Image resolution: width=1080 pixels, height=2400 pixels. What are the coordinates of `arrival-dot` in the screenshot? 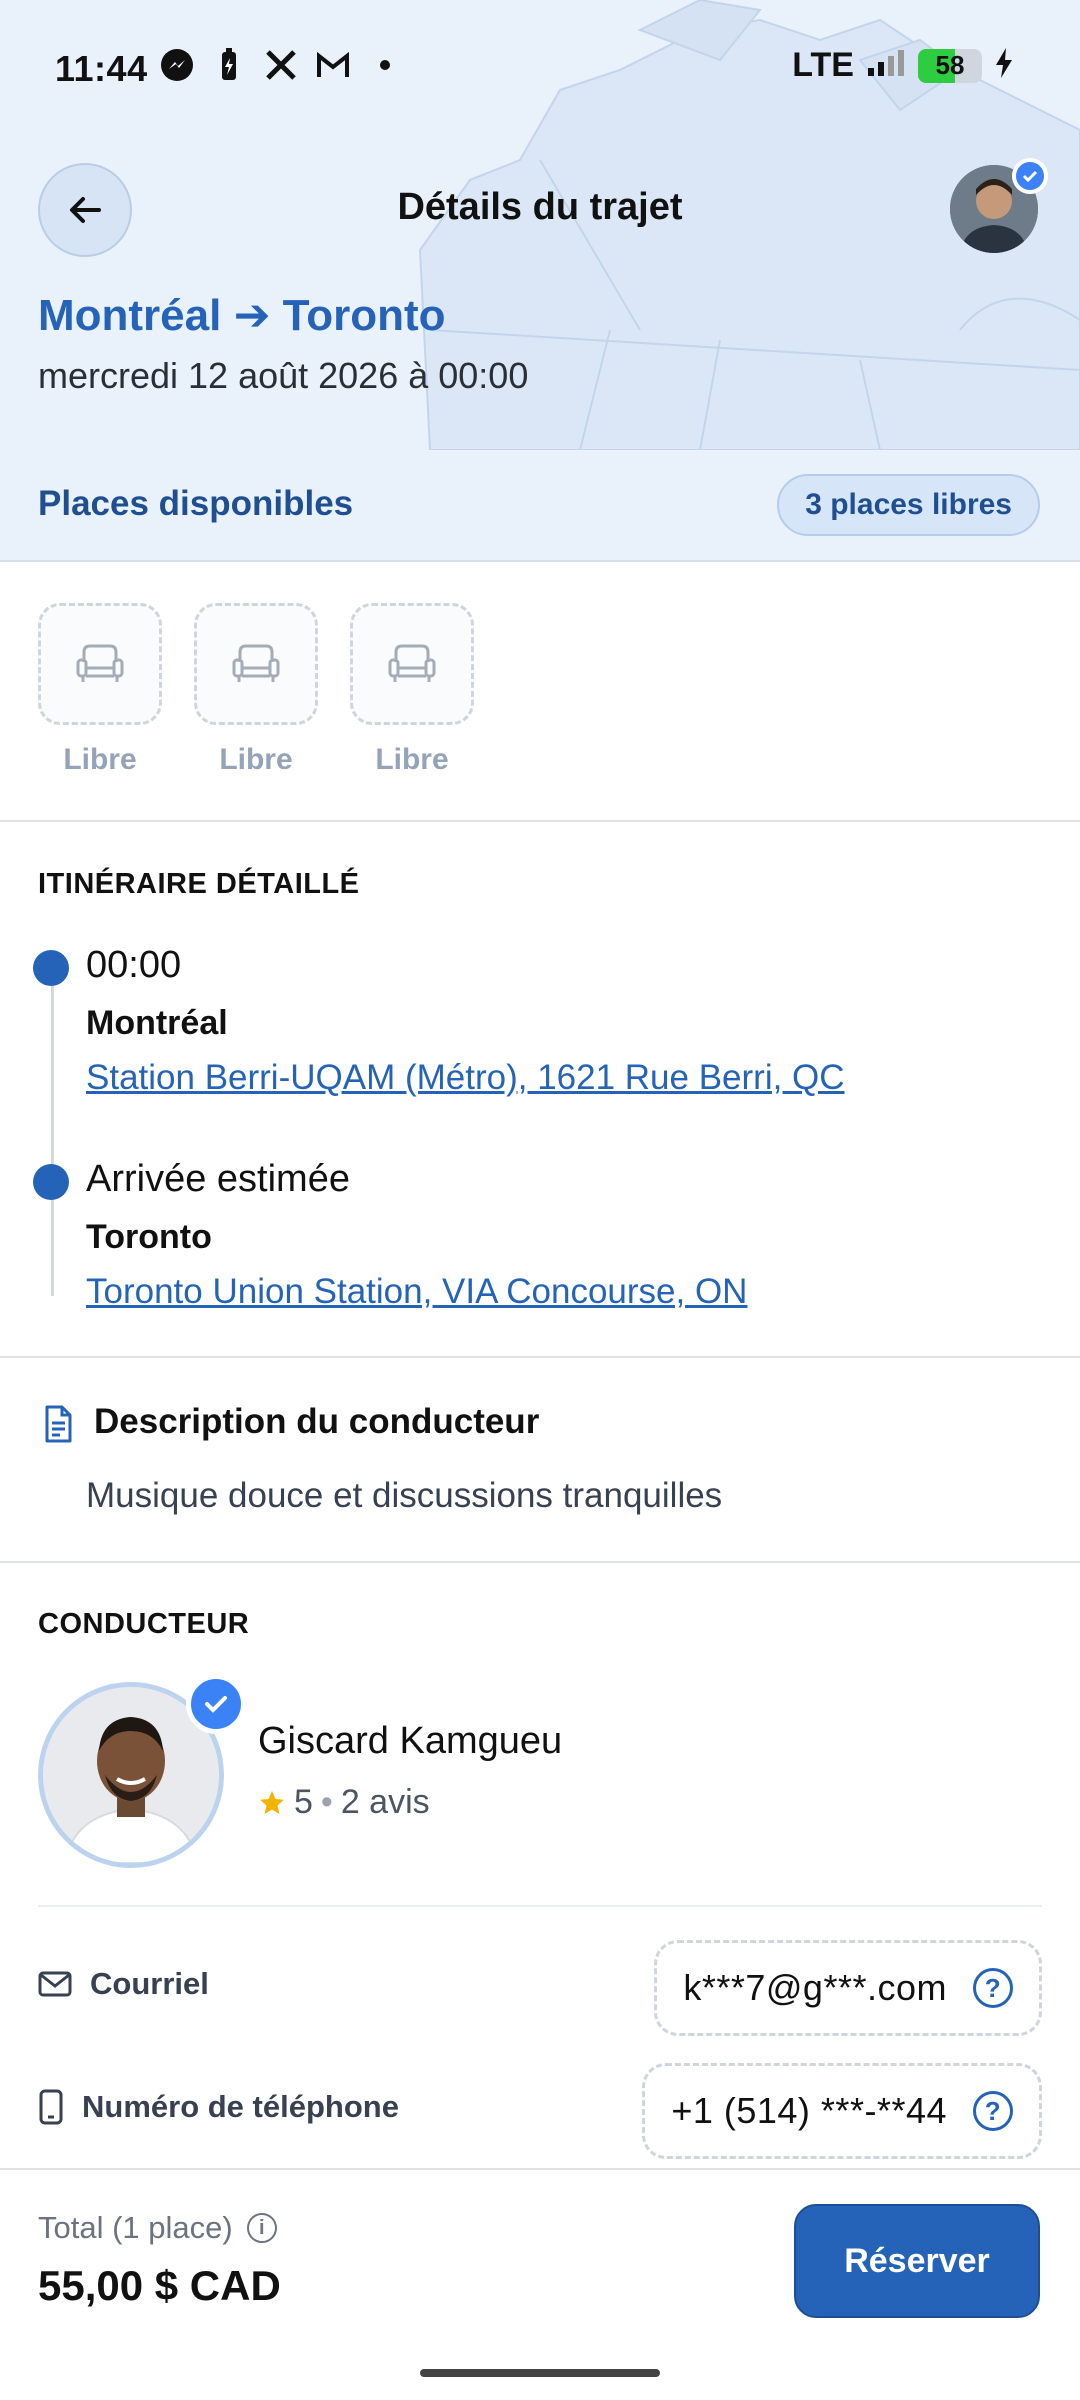 It's located at (51, 1182).